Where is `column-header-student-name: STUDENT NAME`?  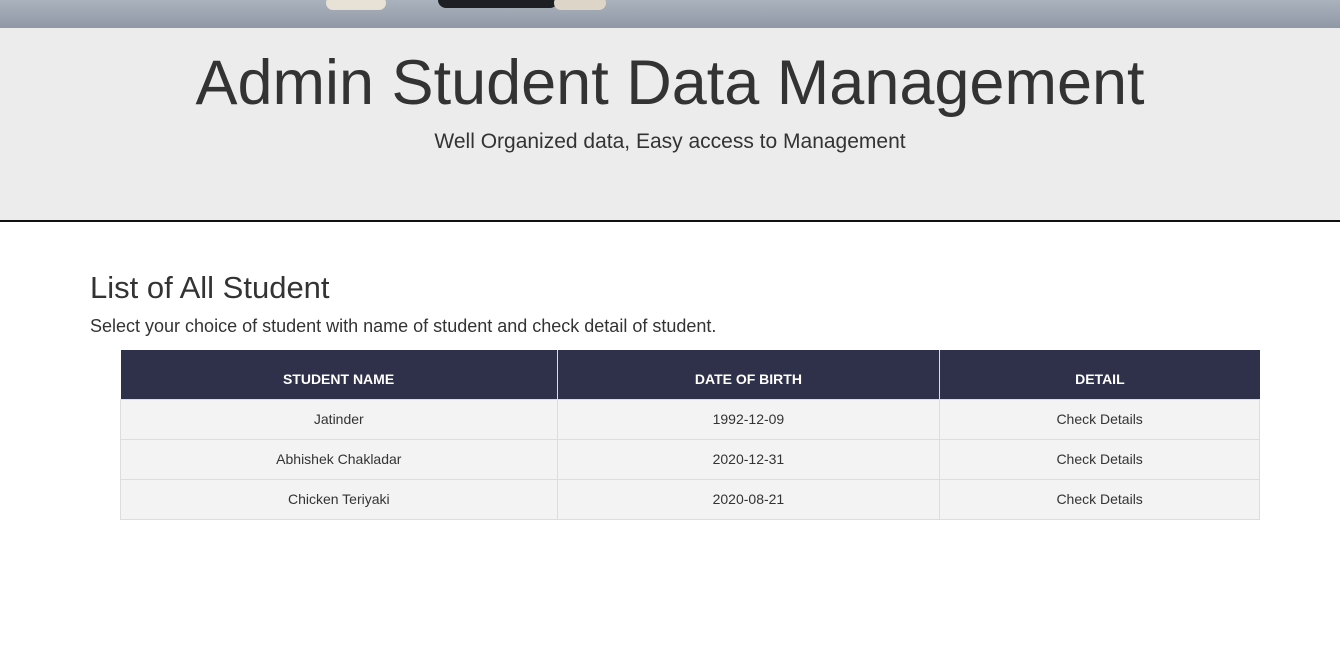
column-header-student-name: STUDENT NAME is located at coordinates (339, 374).